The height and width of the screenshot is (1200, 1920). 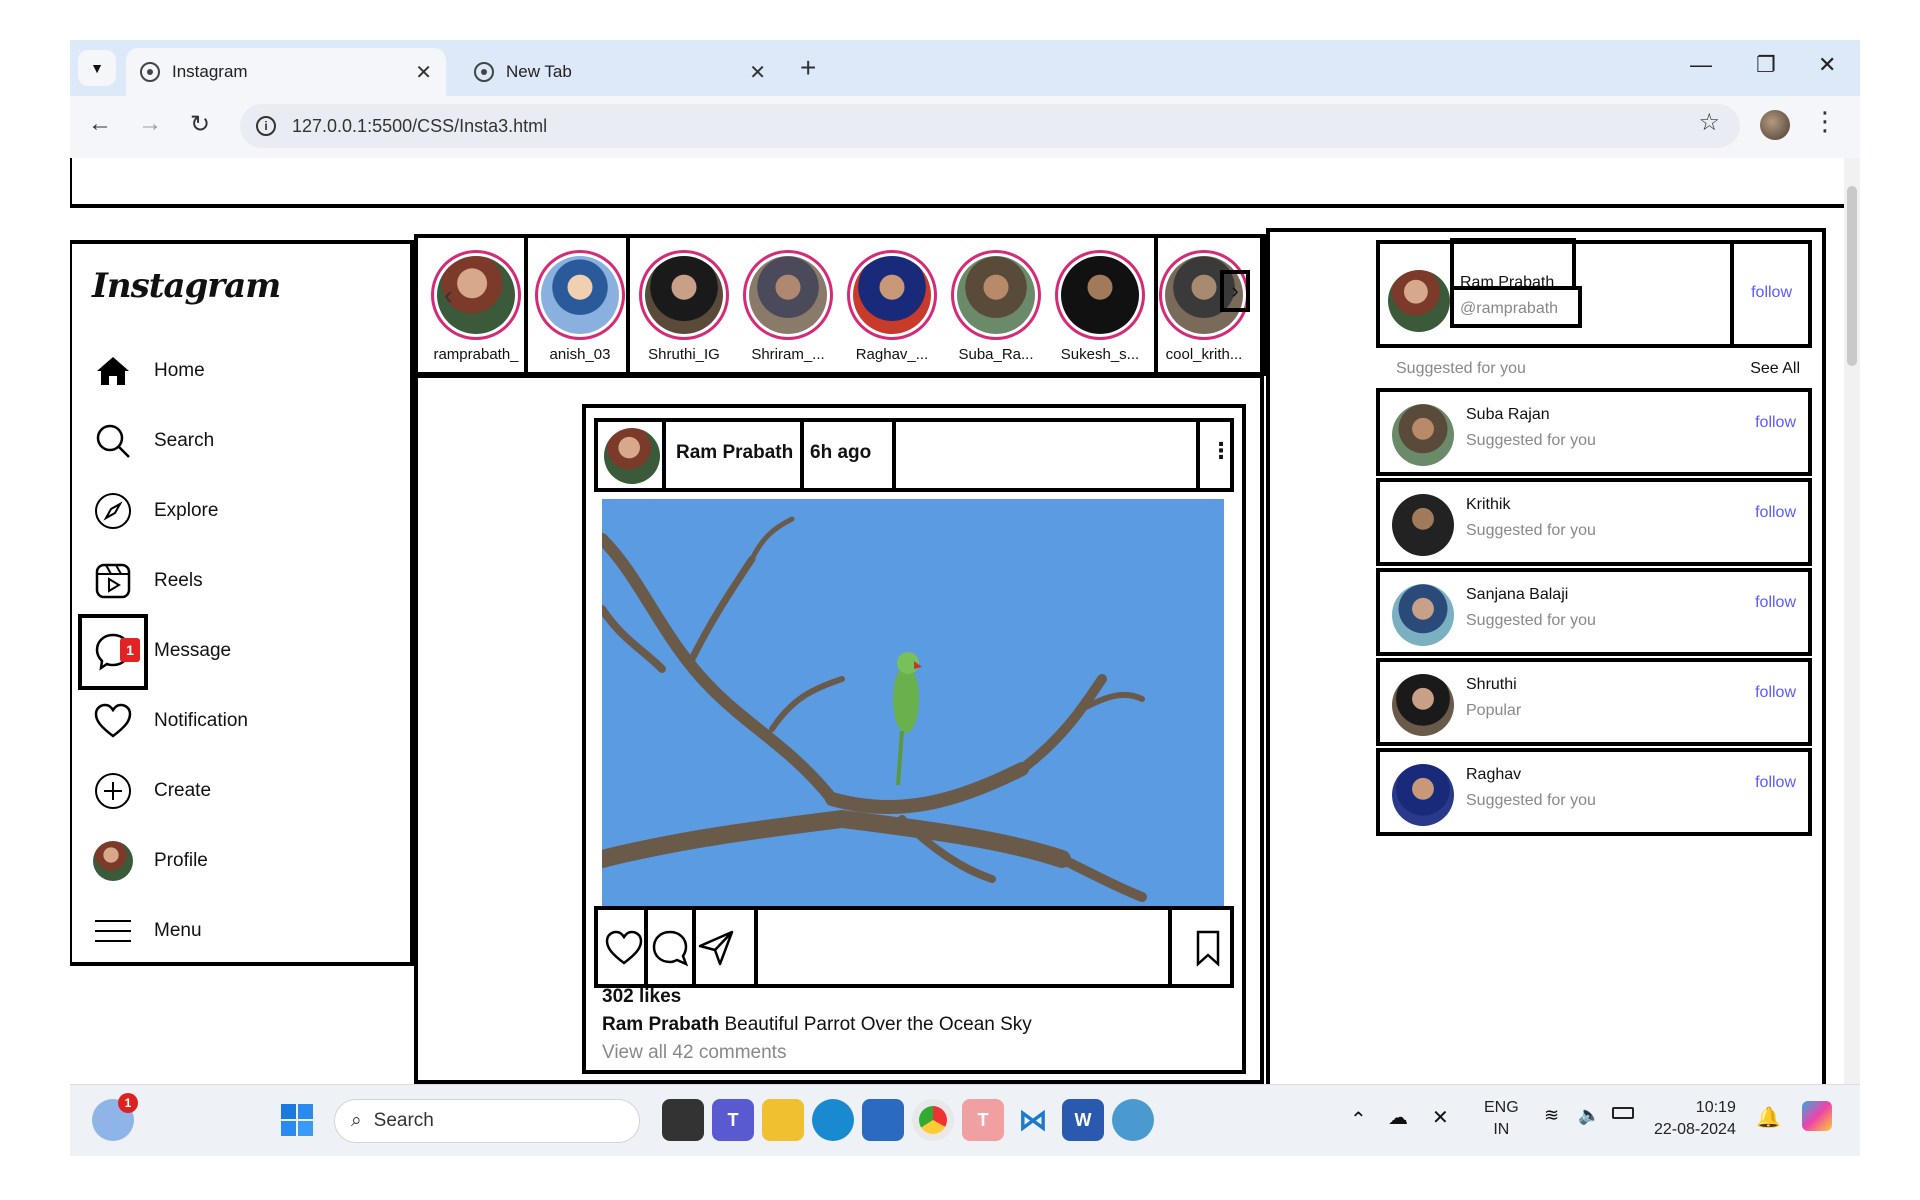 I want to click on forward-icon: →, so click(x=150, y=124).